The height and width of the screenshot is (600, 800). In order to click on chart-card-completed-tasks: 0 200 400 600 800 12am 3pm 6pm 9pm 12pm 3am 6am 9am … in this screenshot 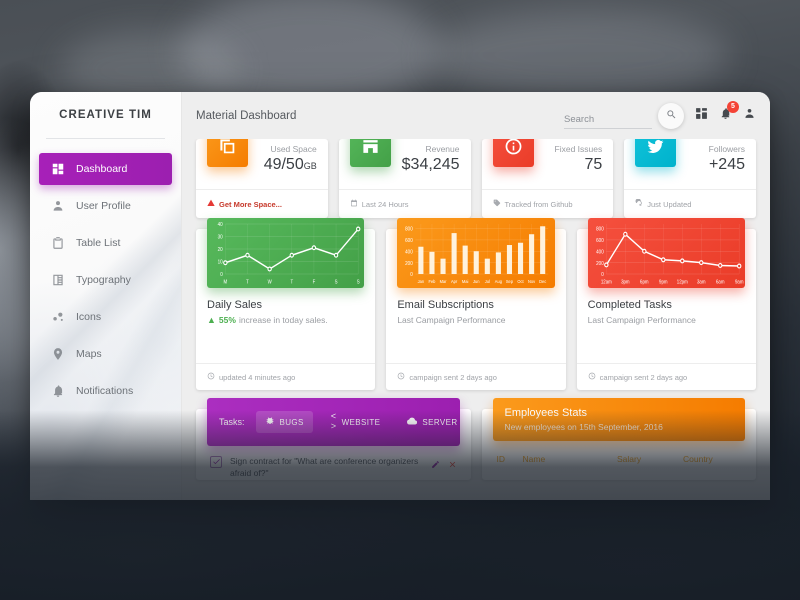, I will do `click(666, 304)`.